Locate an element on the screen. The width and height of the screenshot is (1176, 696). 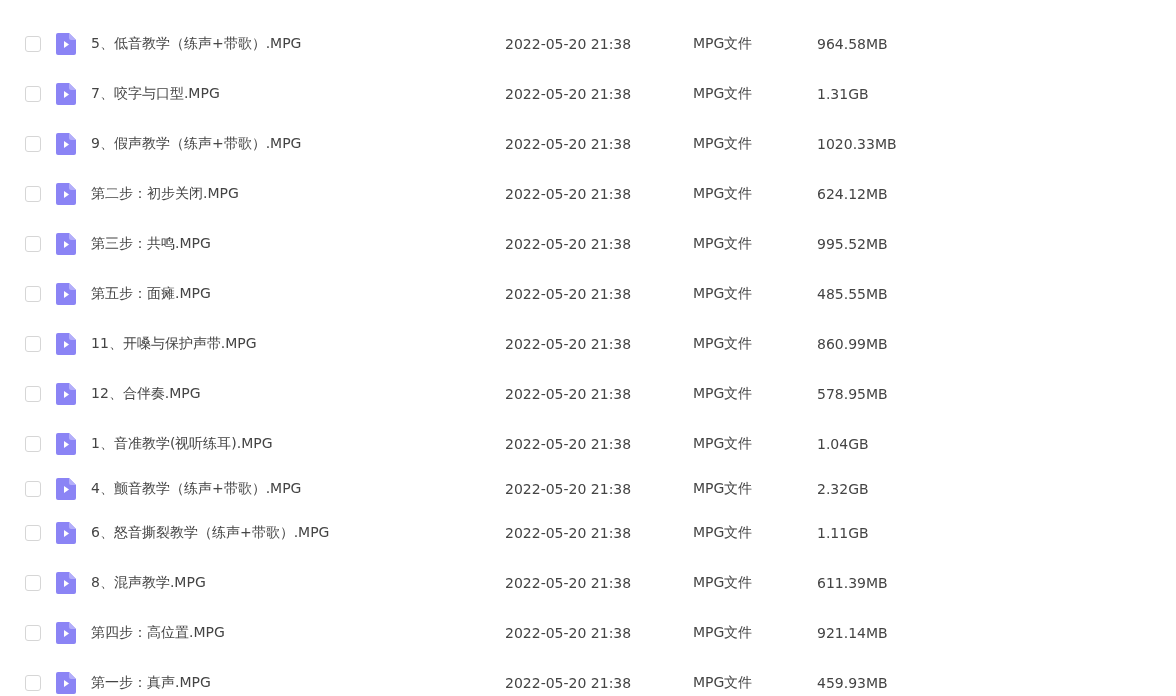
file-size: 1.04GB is located at coordinates (843, 444).